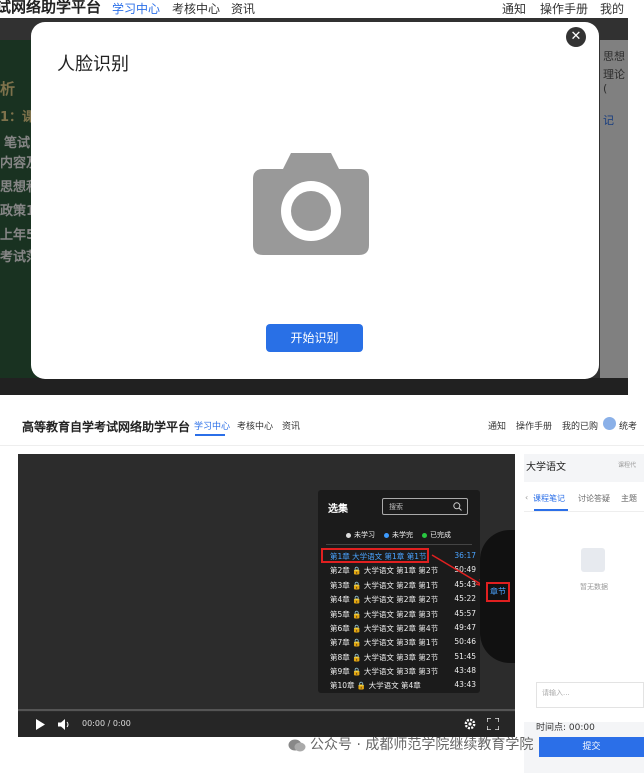 Image resolution: width=644 pixels, height=773 pixels. I want to click on start-recognition-button: 开始识别, so click(314, 338).